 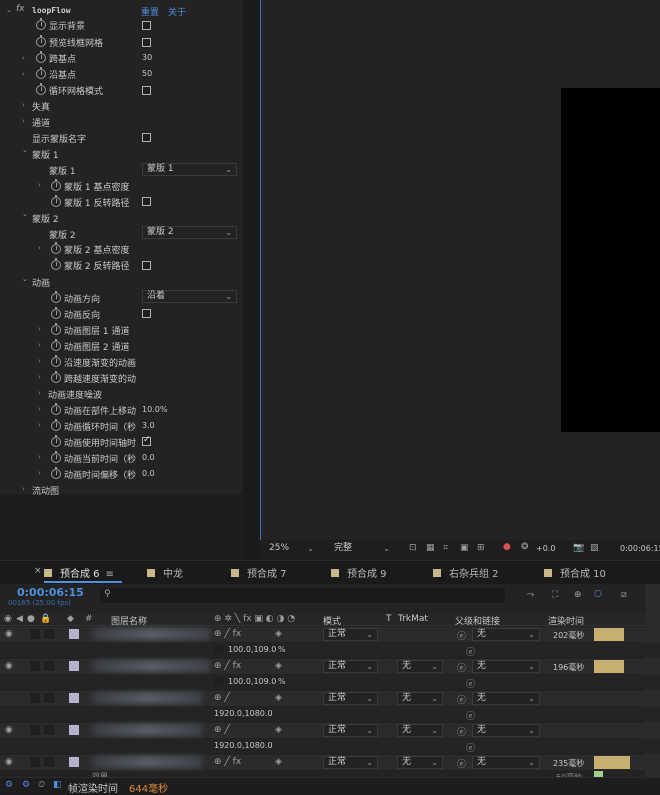 I want to click on camera-snapshot-icon: 📷, so click(x=578, y=548).